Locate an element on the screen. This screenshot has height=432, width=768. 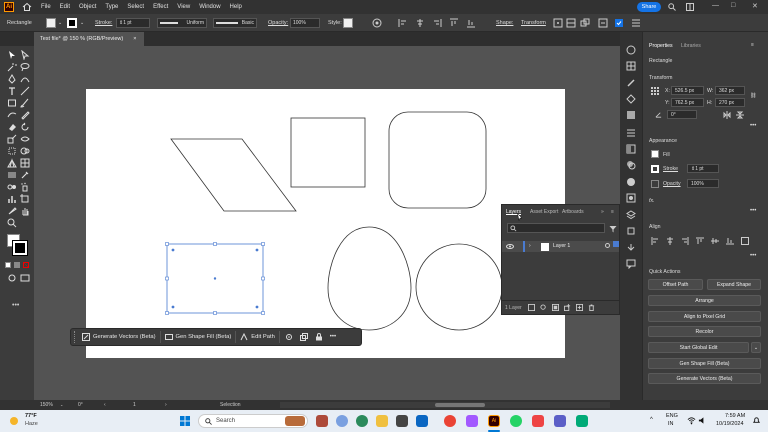
home-icon is located at coordinates (27, 7).